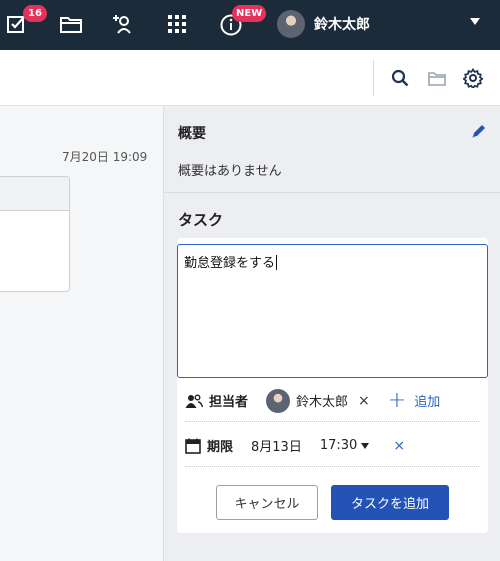  I want to click on summary-title: 概要, so click(192, 134).